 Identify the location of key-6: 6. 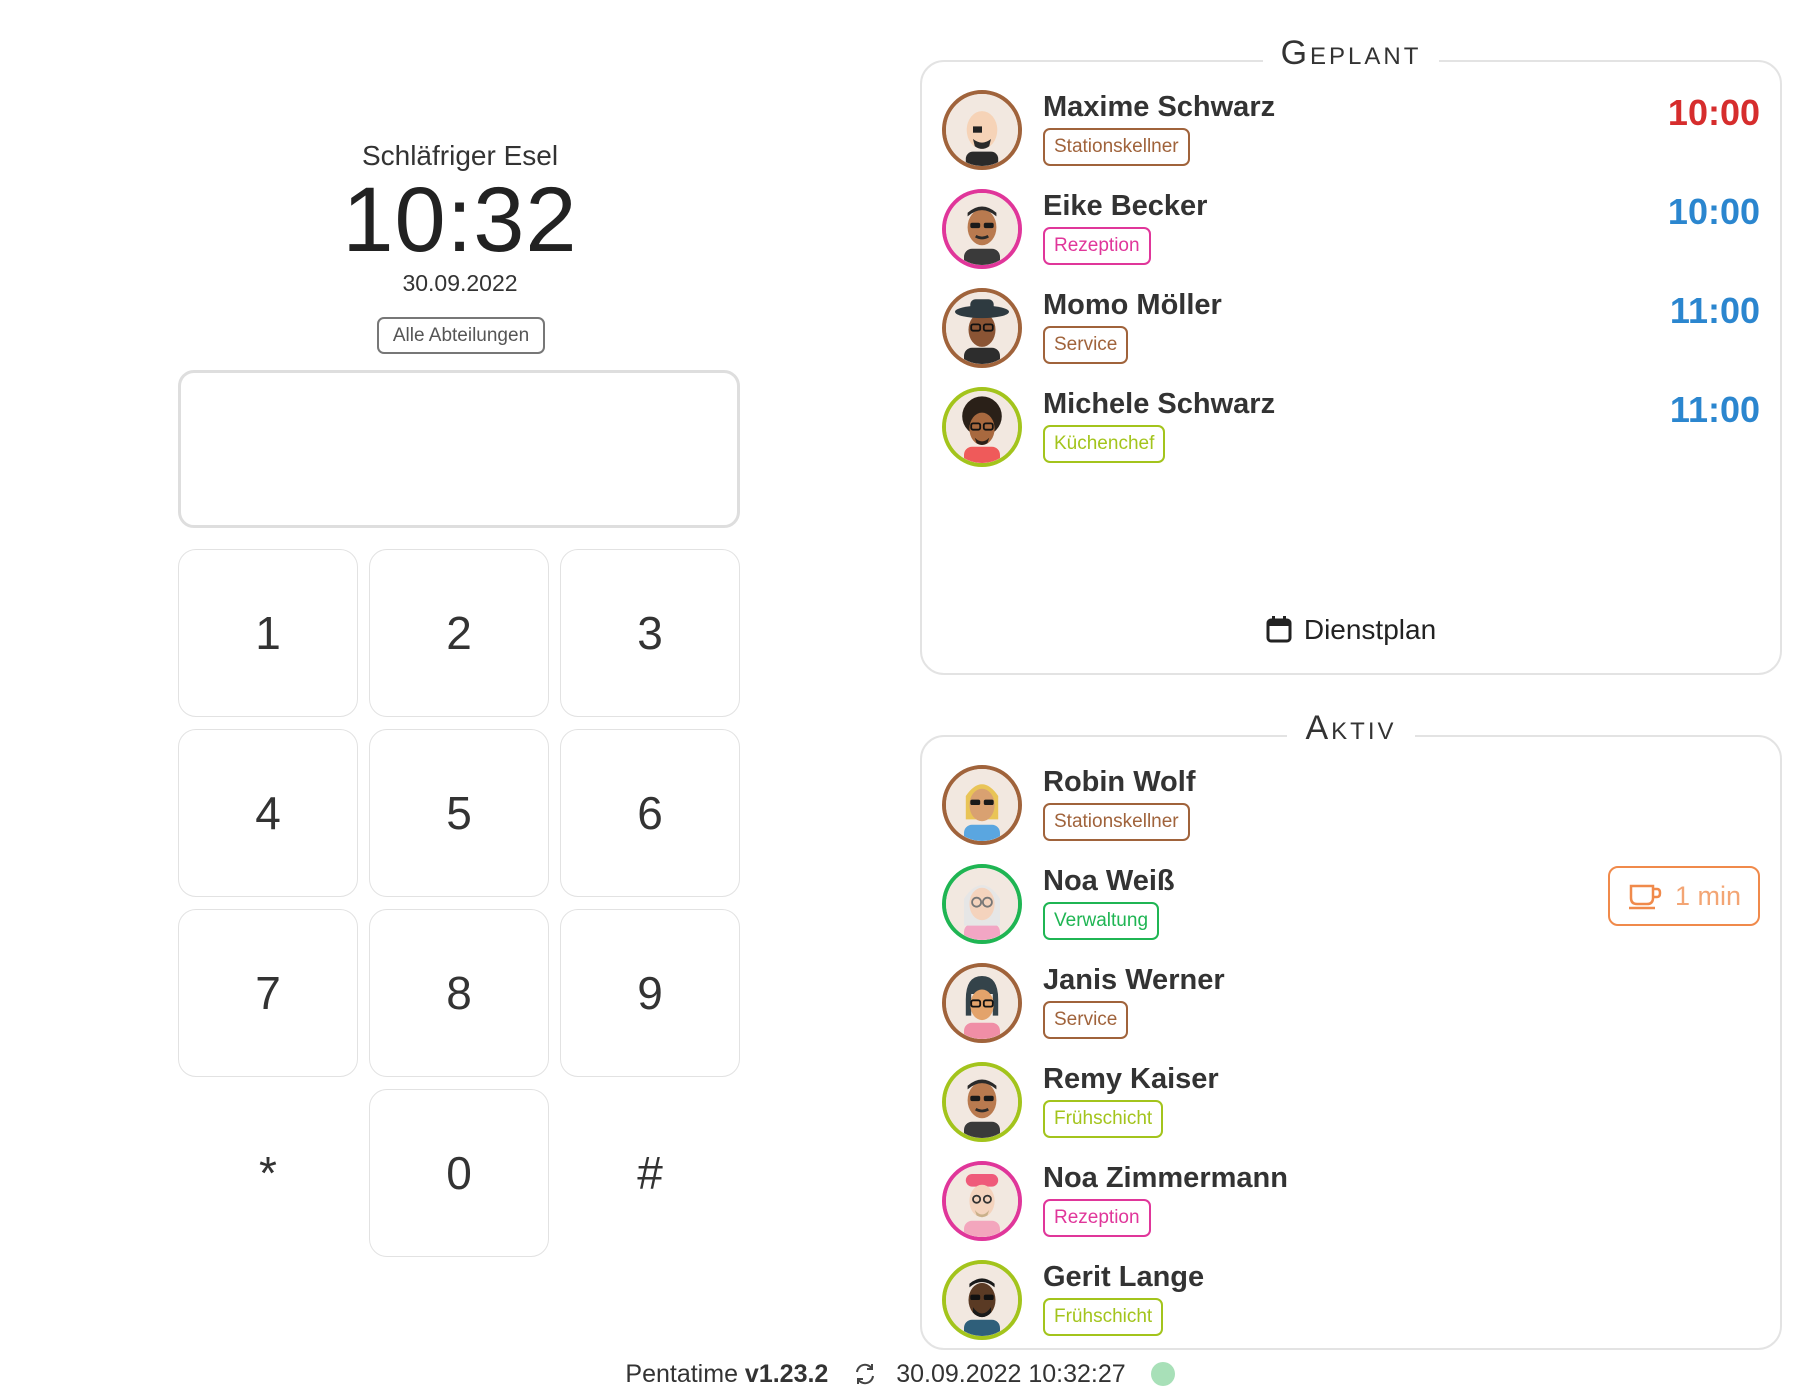
(650, 813).